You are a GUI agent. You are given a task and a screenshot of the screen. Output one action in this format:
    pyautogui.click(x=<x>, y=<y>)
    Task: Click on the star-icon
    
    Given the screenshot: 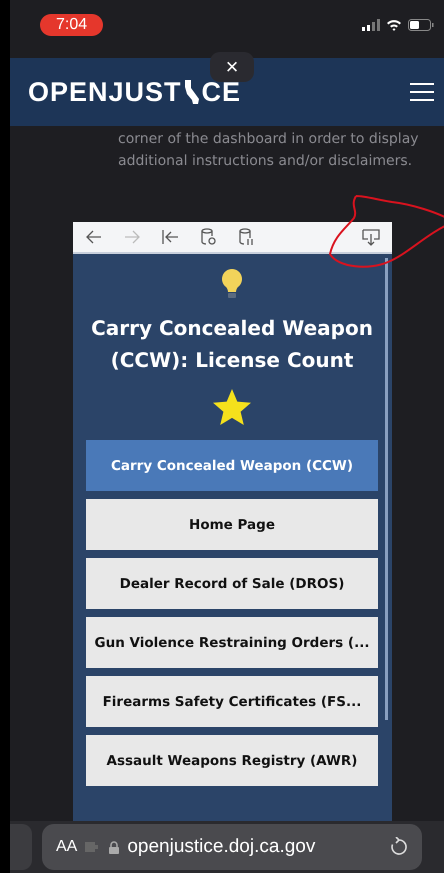 What is the action you would take?
    pyautogui.click(x=232, y=407)
    